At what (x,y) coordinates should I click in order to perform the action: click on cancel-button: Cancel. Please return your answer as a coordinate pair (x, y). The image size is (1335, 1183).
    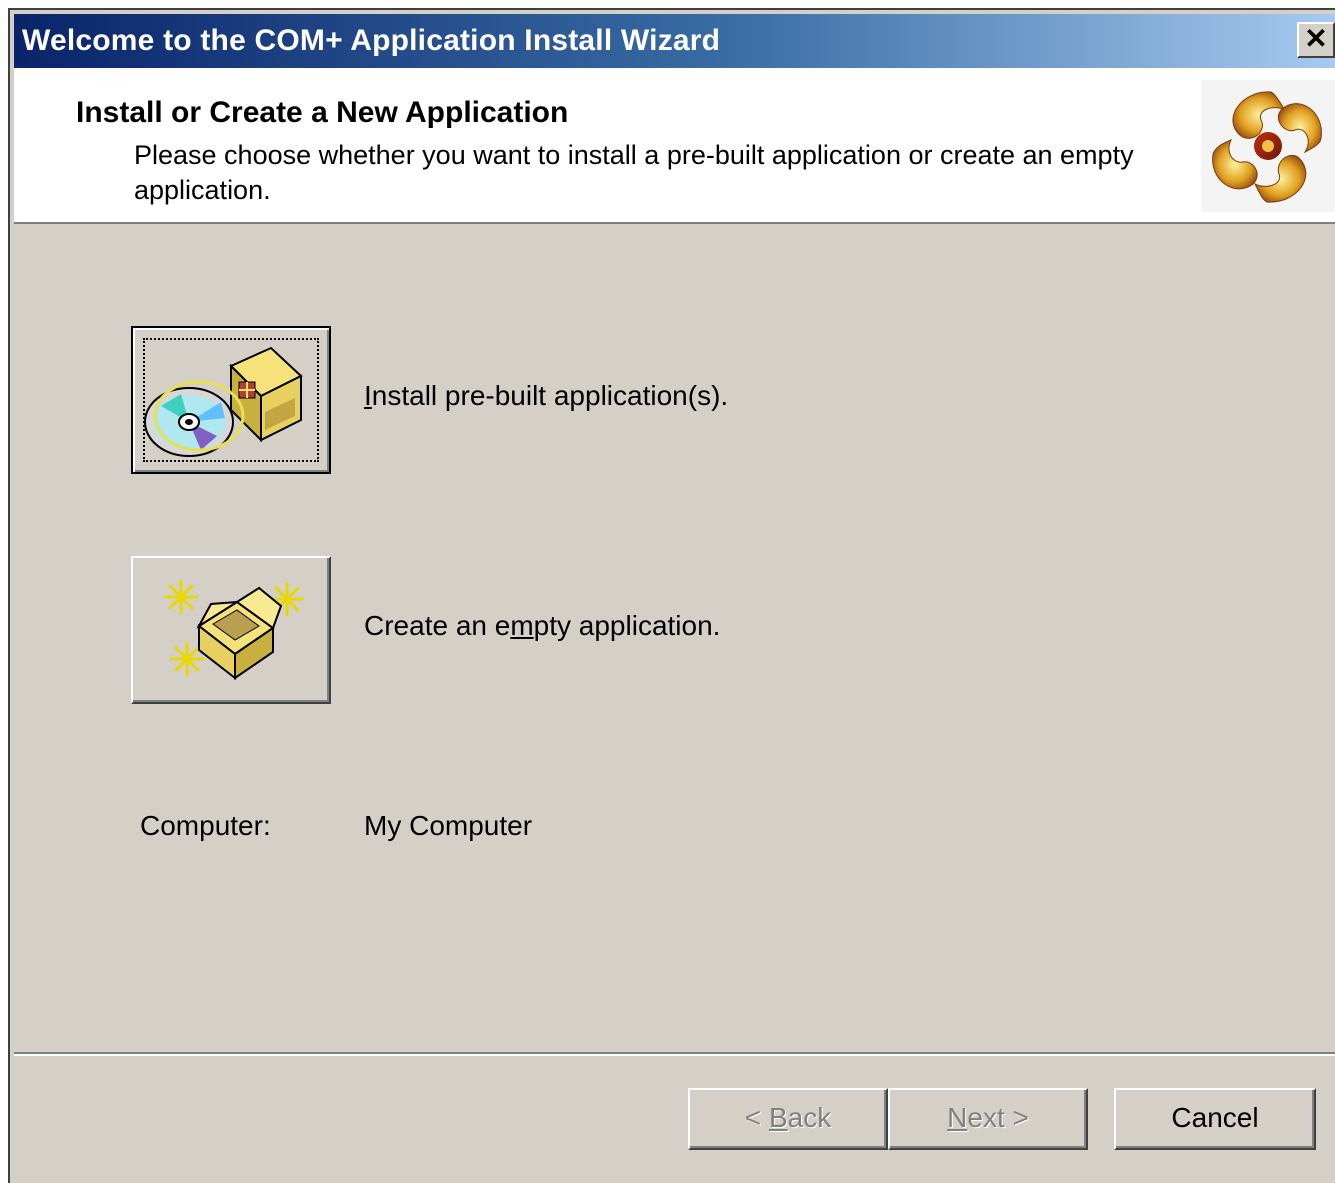
    Looking at the image, I should click on (1215, 1119).